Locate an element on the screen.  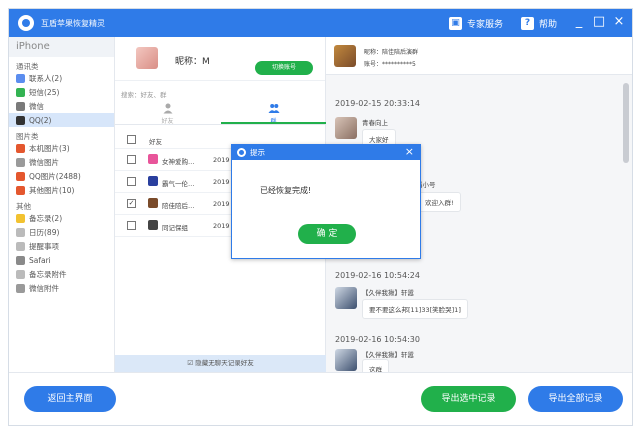
tab-friends-label: 好友 is located at coordinates (167, 121).